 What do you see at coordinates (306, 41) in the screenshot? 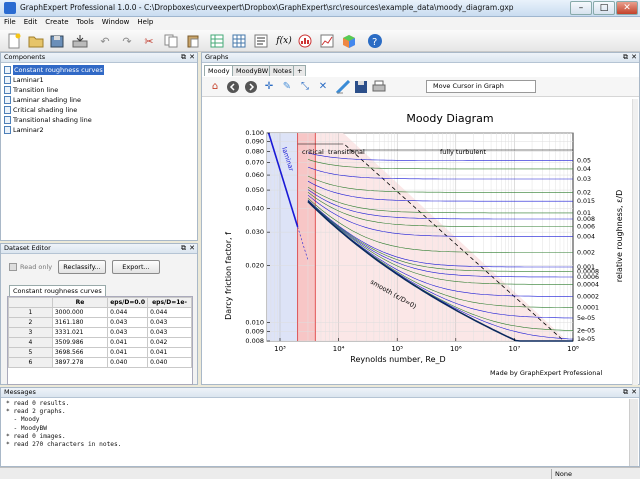
I see `histogram-icon` at bounding box center [306, 41].